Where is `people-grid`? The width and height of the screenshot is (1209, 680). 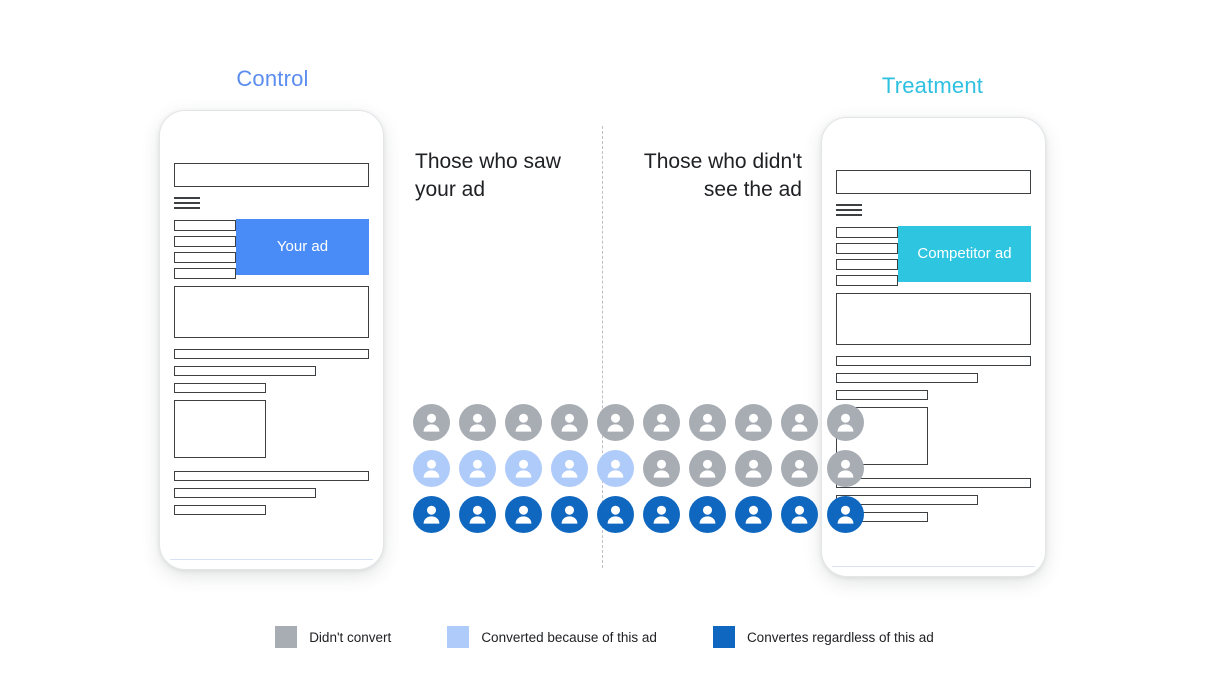
people-grid is located at coordinates (638, 468).